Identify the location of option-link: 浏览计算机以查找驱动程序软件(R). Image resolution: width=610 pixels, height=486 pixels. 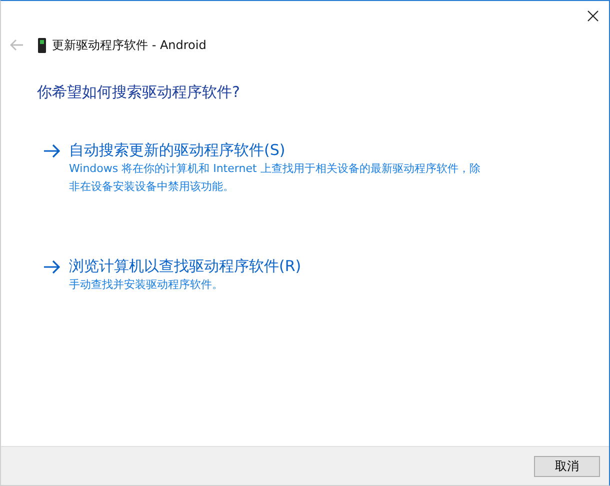
(279, 266).